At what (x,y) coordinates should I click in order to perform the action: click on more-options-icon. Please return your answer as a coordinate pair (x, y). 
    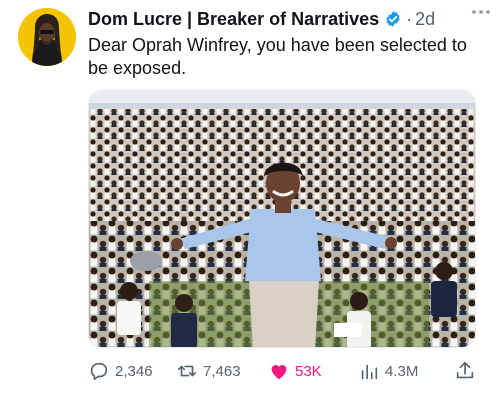
    Looking at the image, I should click on (481, 12).